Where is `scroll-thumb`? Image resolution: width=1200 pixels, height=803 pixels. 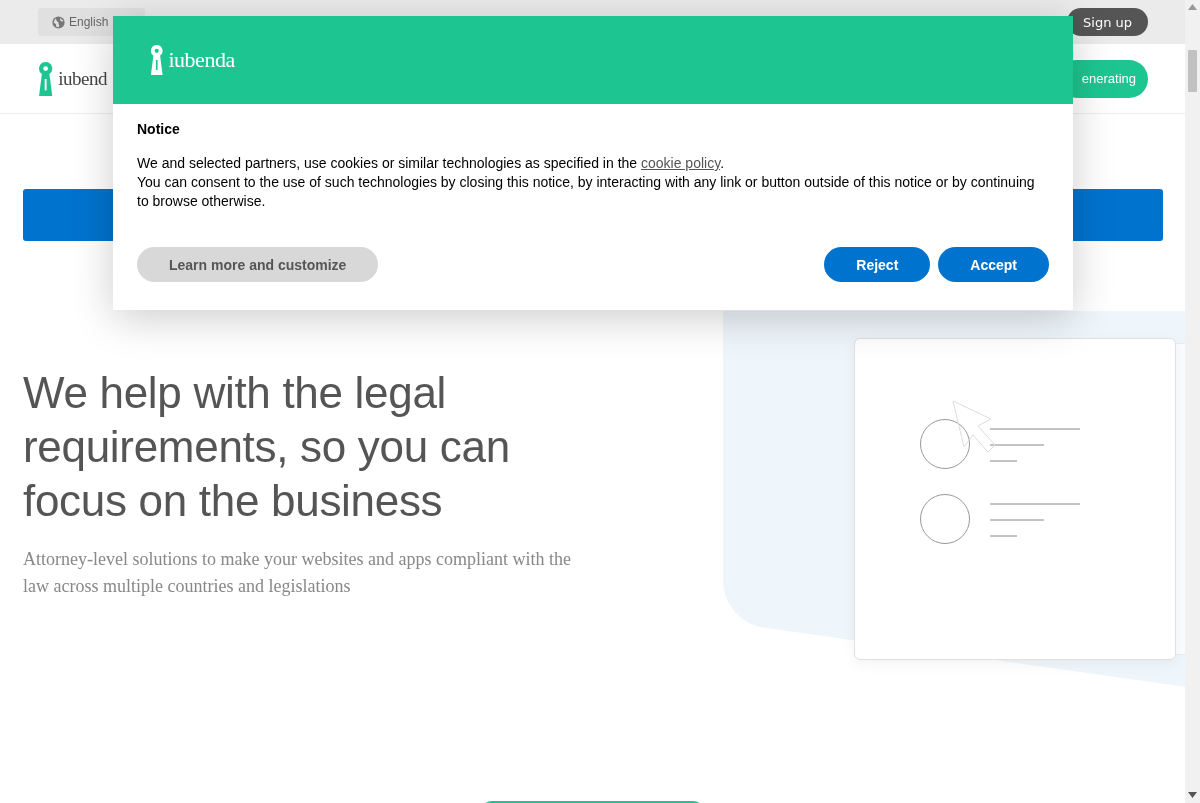 scroll-thumb is located at coordinates (1192, 71).